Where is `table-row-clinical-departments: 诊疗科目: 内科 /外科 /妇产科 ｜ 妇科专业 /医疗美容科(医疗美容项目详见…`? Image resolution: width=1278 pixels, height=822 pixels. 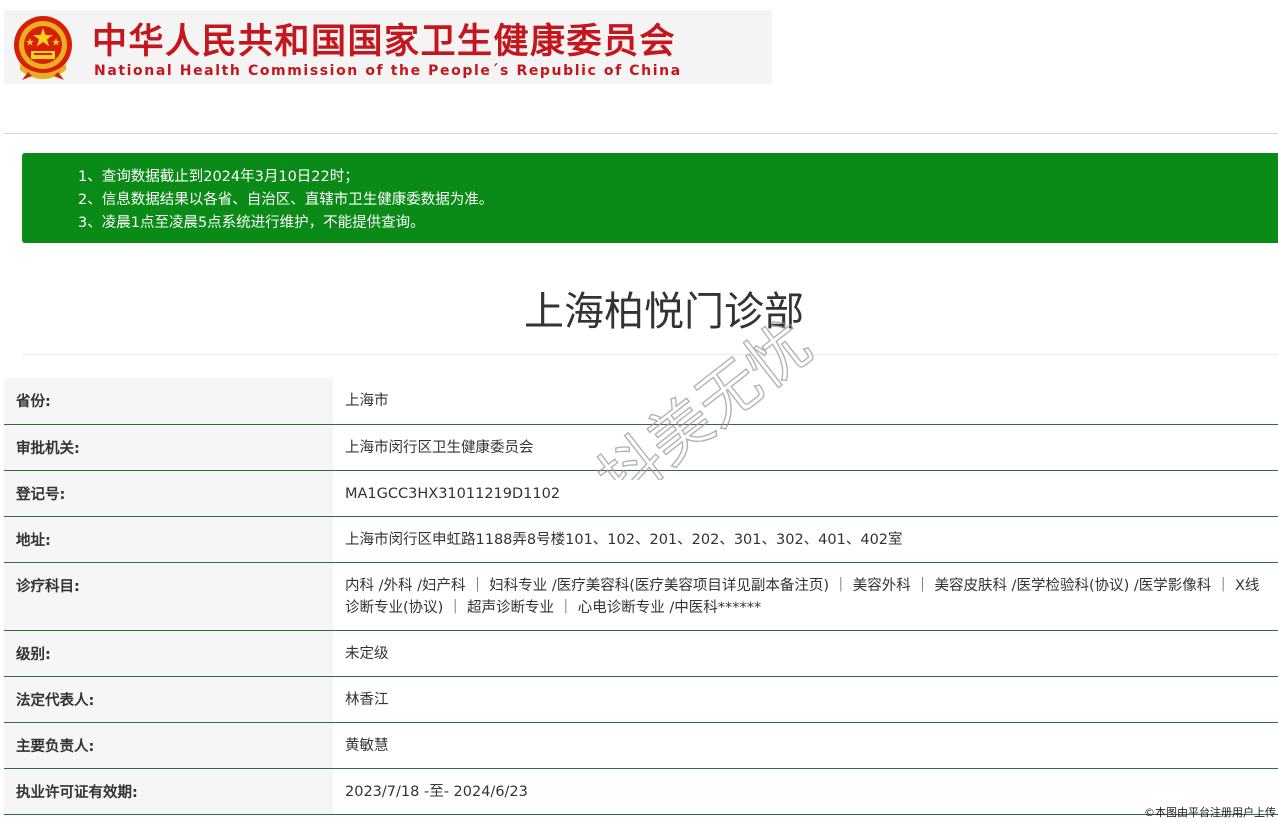
table-row-clinical-departments: 诊疗科目: 内科 /外科 /妇产科 ｜ 妇科专业 /医疗美容科(医疗美容项目详见… is located at coordinates (641, 597).